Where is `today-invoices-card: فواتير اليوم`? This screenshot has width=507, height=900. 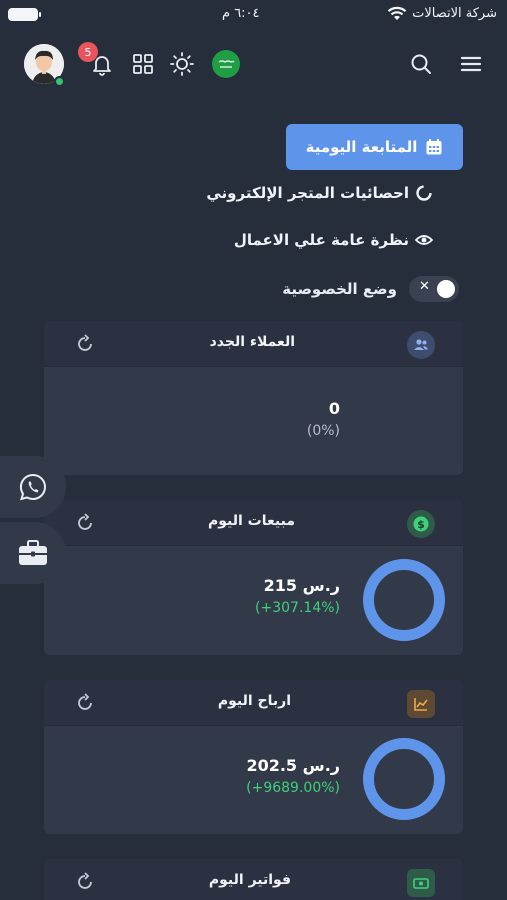
today-invoices-card: فواتير اليوم is located at coordinates (253, 879).